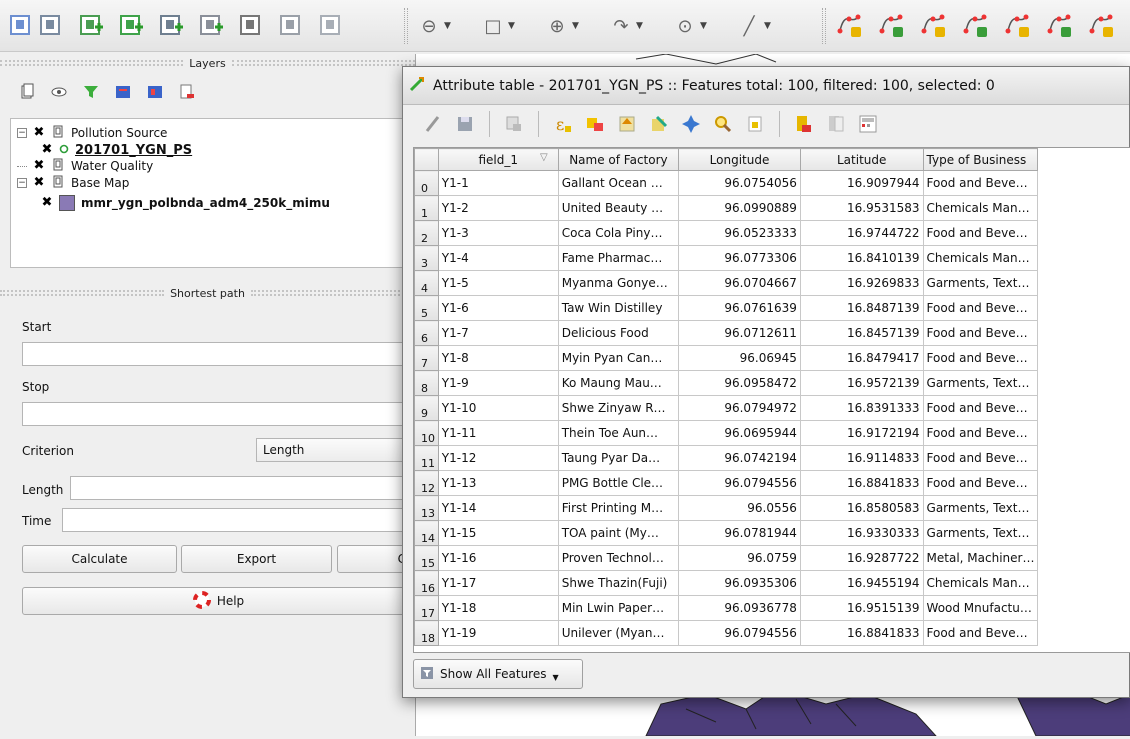  Describe the element at coordinates (891, 25) in the screenshot. I see `digitize2-icon` at that location.